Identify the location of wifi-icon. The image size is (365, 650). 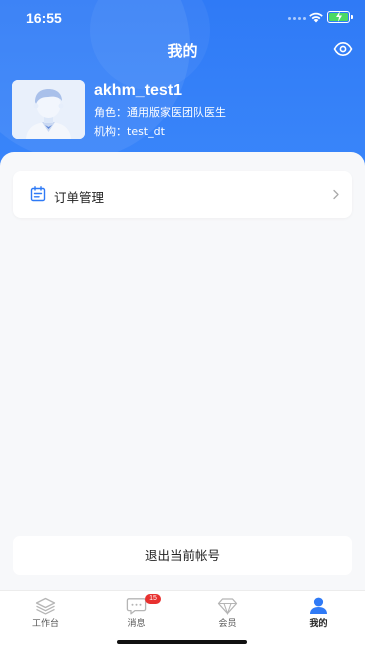
(316, 17).